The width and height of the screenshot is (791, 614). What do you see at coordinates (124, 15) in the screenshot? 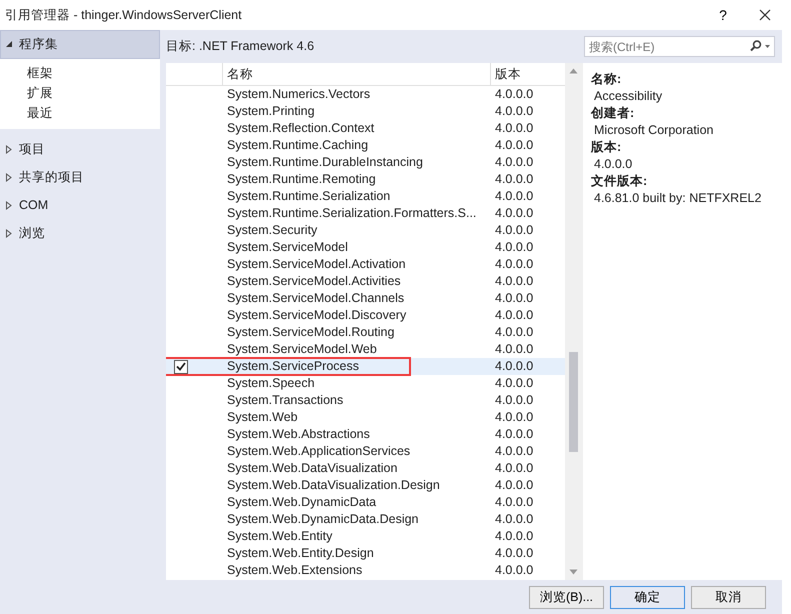
I see `window-title: 引用管理器 - thinger.WindowsServerClient` at bounding box center [124, 15].